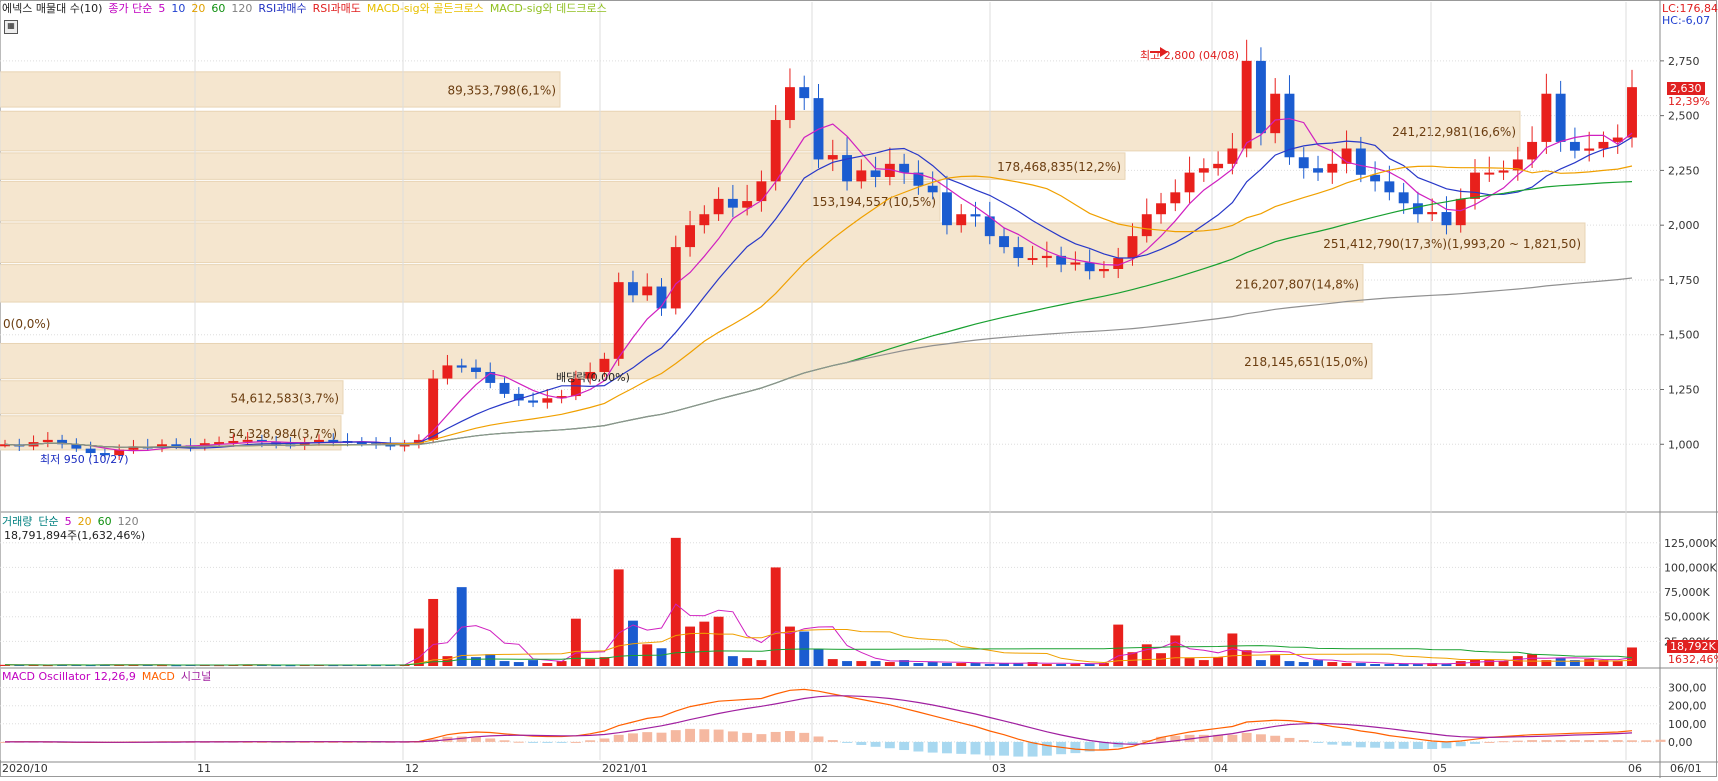 The width and height of the screenshot is (1718, 781). What do you see at coordinates (1684, 170) in the screenshot?
I see `price-tick-label: 2,250` at bounding box center [1684, 170].